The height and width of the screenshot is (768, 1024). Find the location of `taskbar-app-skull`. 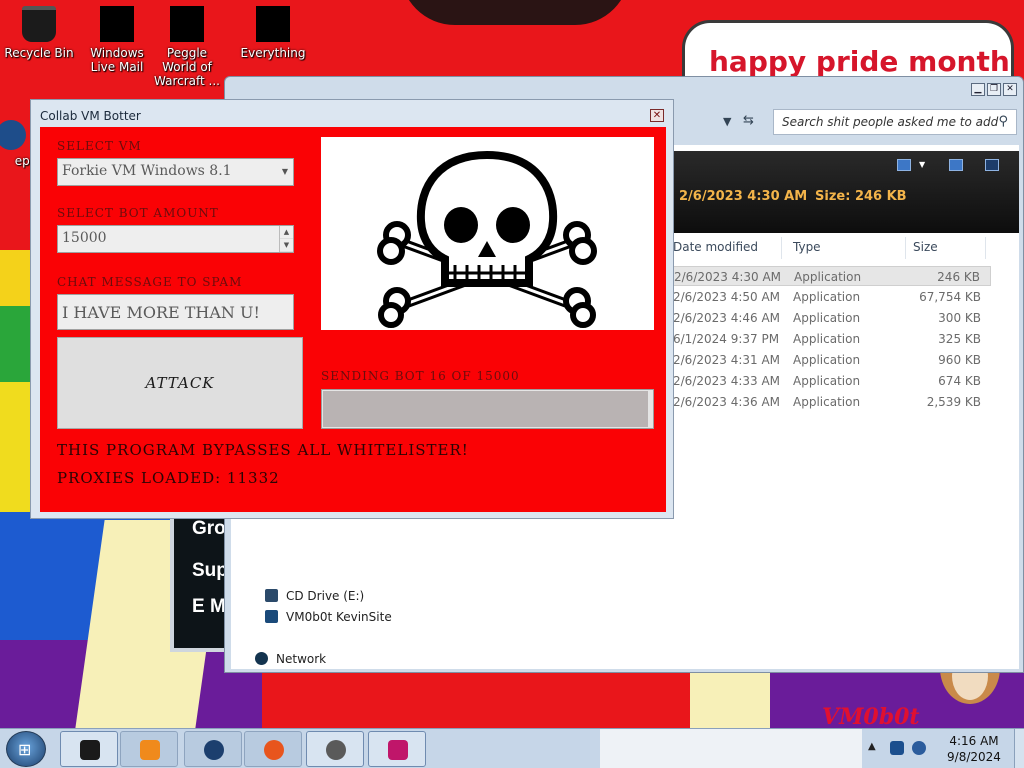

taskbar-app-skull is located at coordinates (335, 749).